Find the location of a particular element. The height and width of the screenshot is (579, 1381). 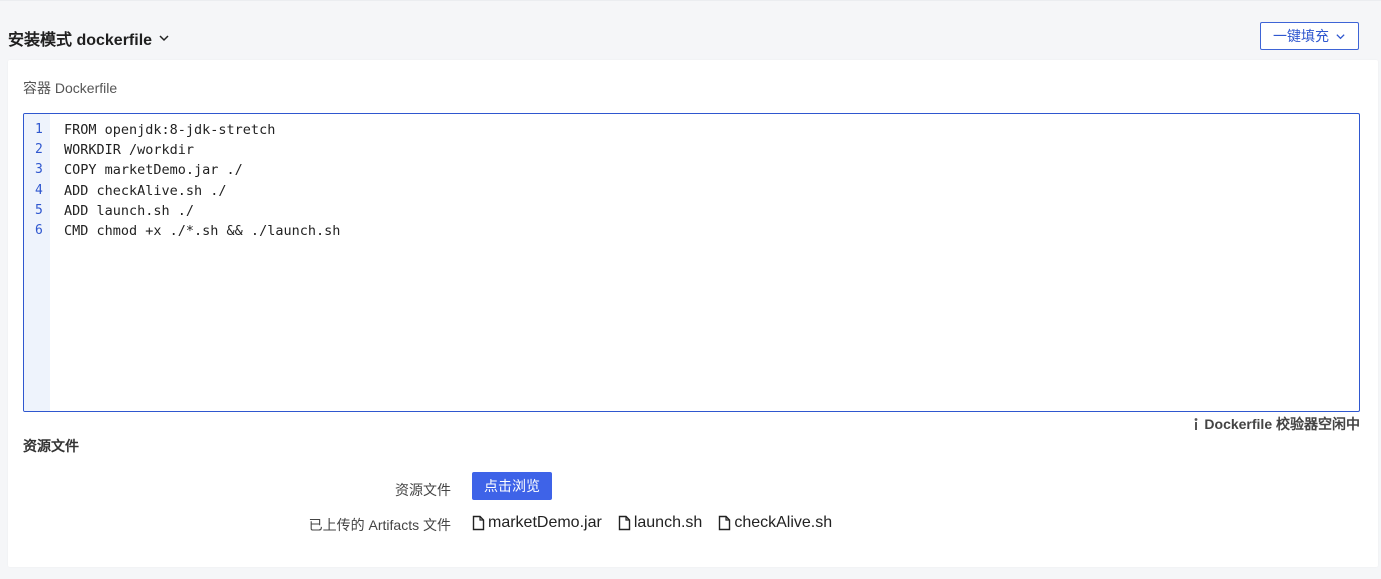

one-click-fill-label: 一键填充 is located at coordinates (1301, 36).